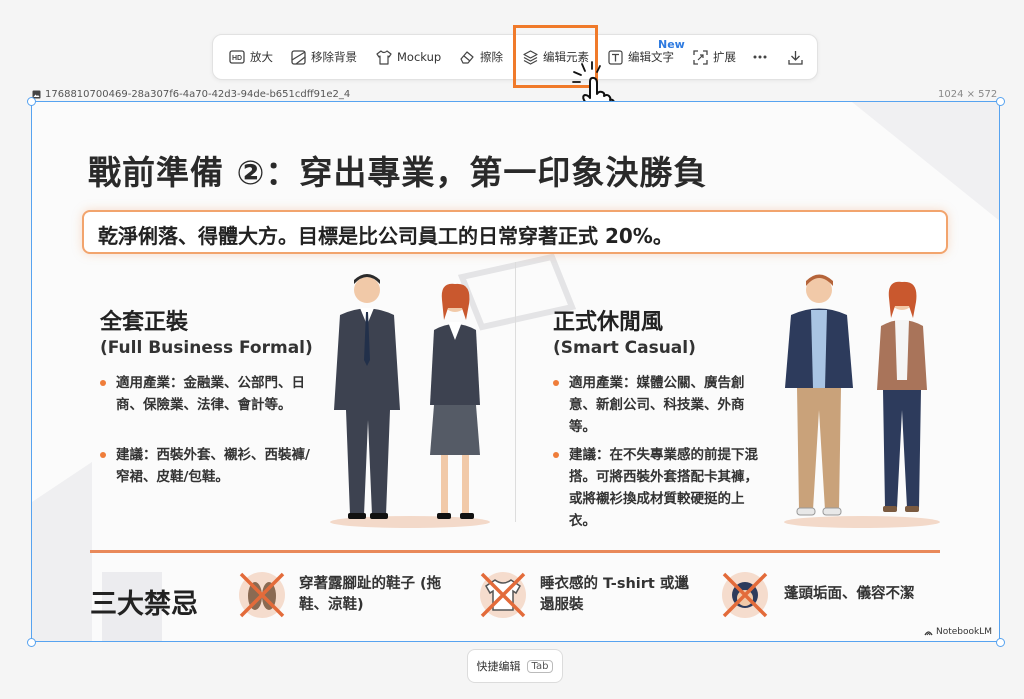 This screenshot has width=1024, height=699. What do you see at coordinates (928, 632) in the screenshot?
I see `notebooklm-logo-icon` at bounding box center [928, 632].